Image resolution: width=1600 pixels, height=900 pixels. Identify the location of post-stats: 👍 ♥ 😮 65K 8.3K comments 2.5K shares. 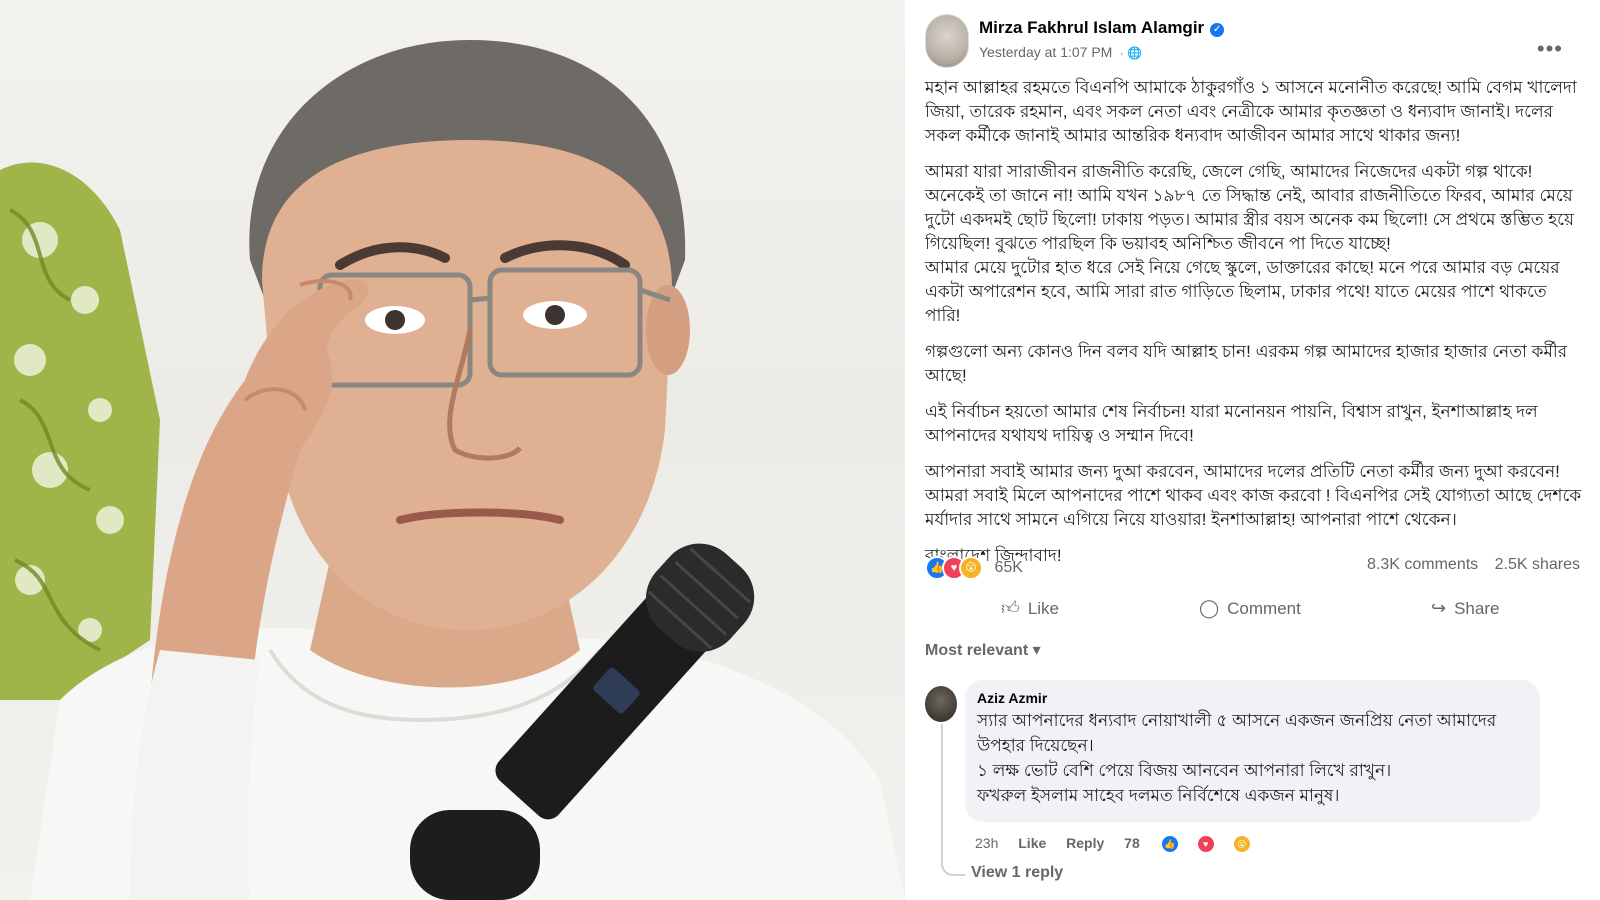
(1252, 568).